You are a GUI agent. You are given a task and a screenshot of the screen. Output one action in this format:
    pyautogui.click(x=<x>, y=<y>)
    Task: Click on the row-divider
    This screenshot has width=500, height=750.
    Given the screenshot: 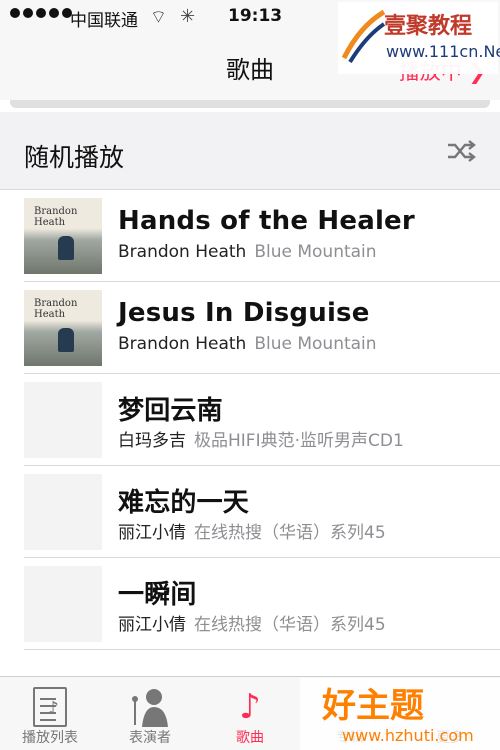 What is the action you would take?
    pyautogui.click(x=262, y=649)
    